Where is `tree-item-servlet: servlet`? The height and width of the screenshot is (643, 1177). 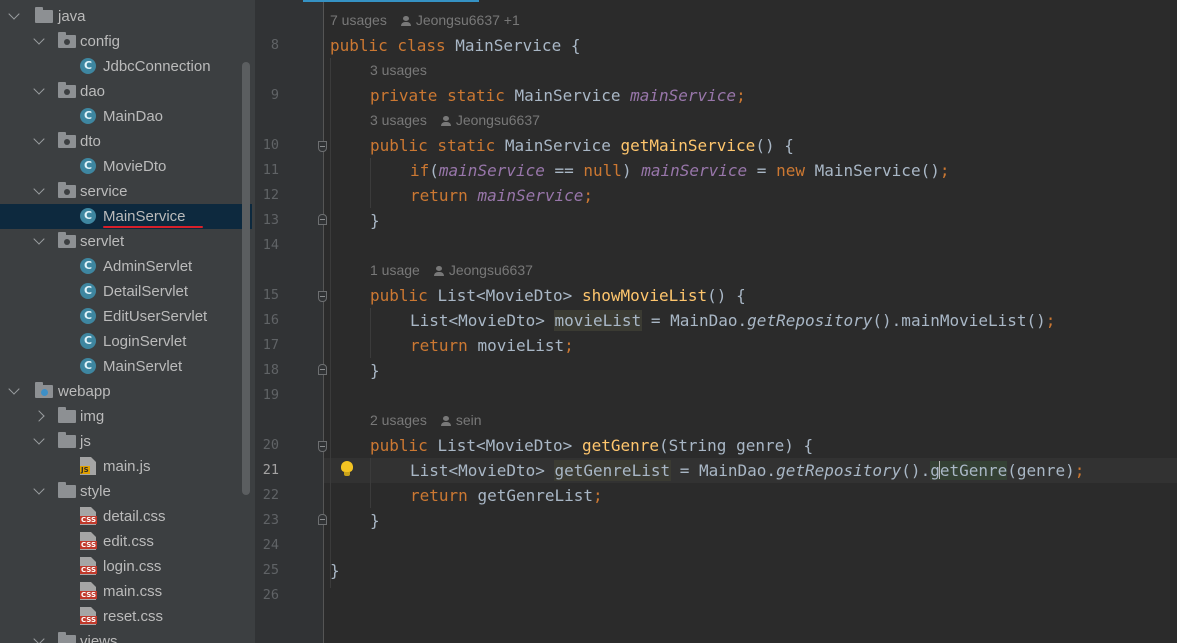 tree-item-servlet: servlet is located at coordinates (126, 241).